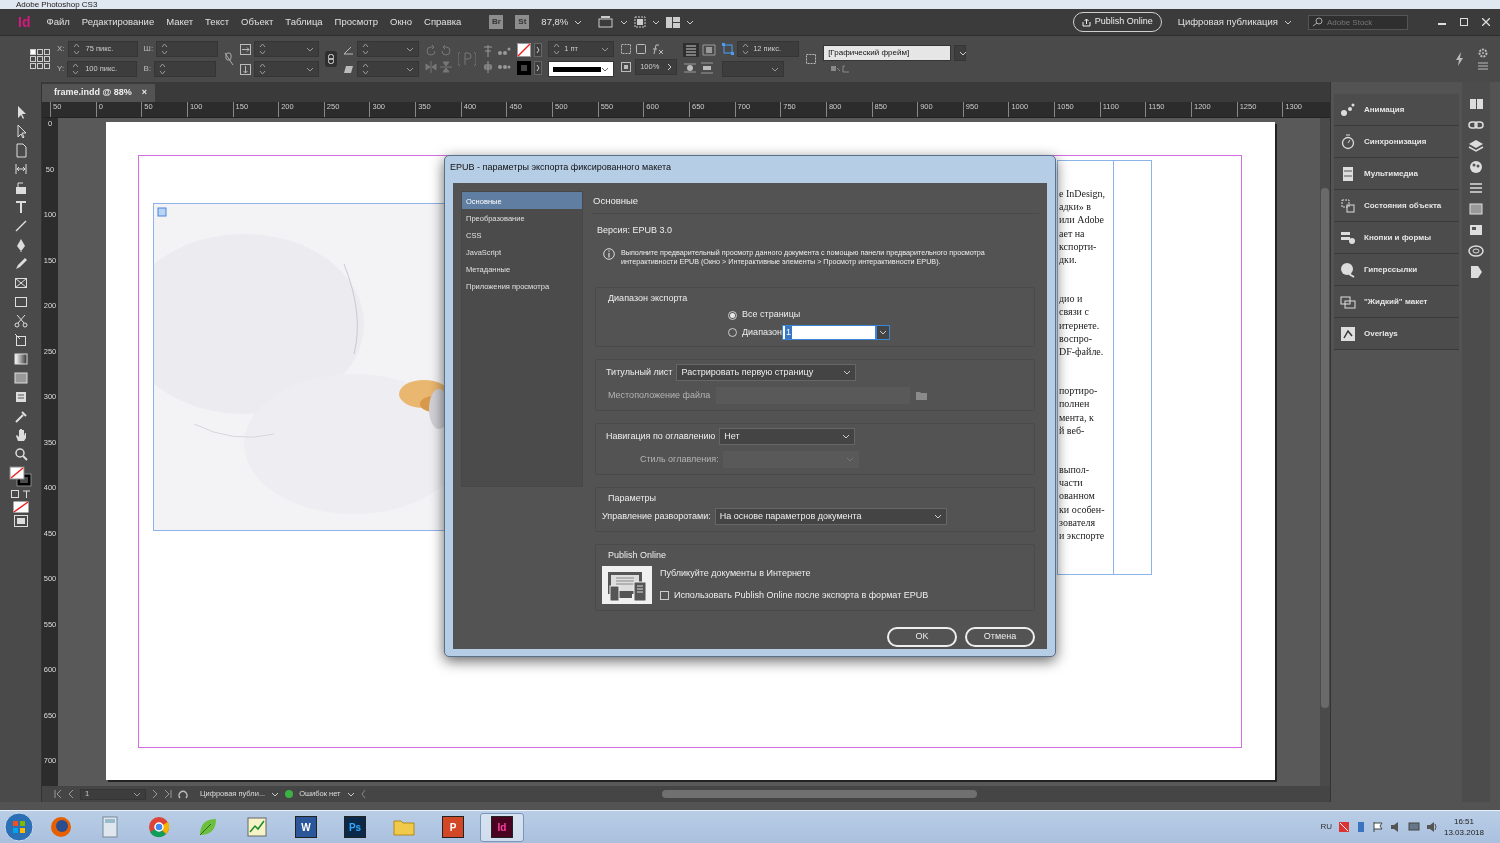  Describe the element at coordinates (707, 68) in the screenshot. I see `wrap-jump-icon` at that location.